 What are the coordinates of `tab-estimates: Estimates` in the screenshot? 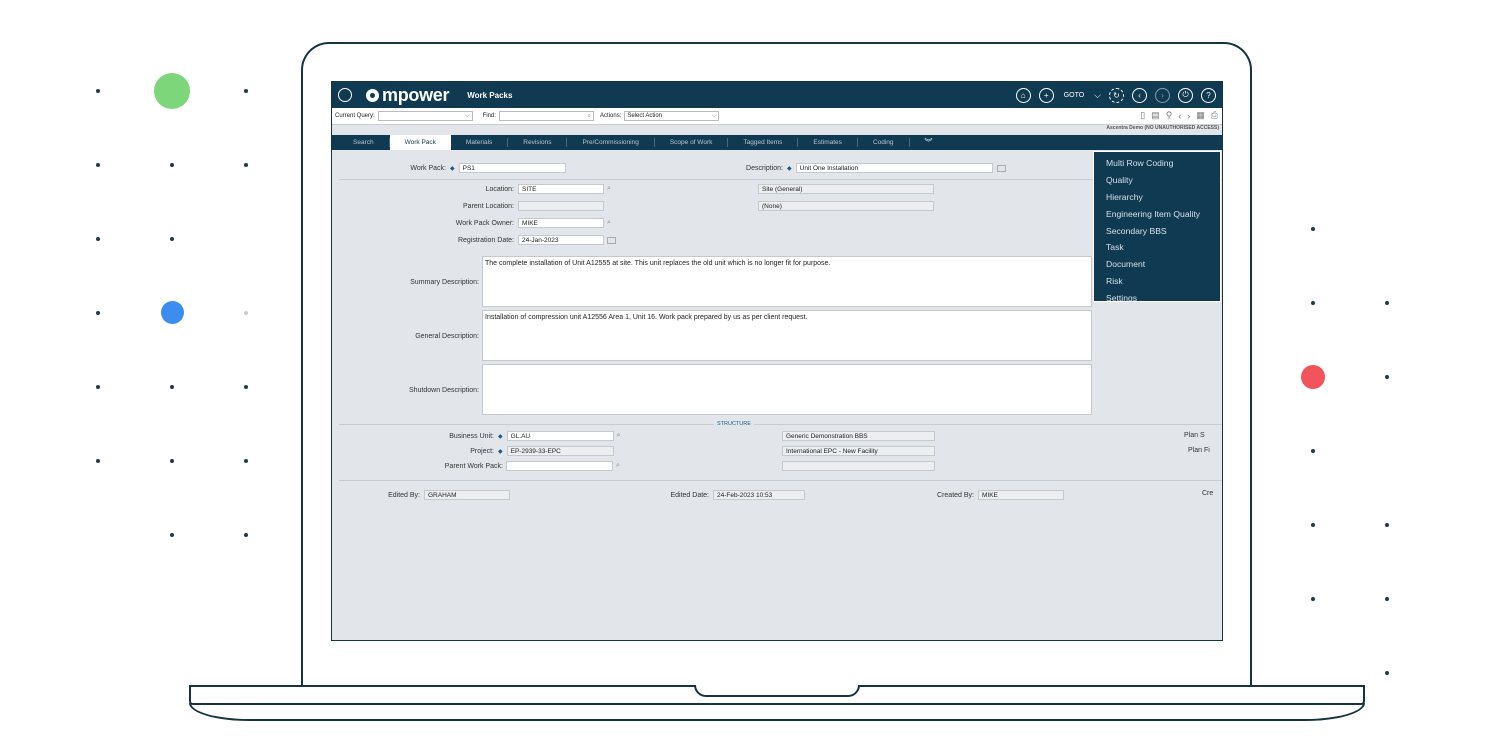 It's located at (828, 142).